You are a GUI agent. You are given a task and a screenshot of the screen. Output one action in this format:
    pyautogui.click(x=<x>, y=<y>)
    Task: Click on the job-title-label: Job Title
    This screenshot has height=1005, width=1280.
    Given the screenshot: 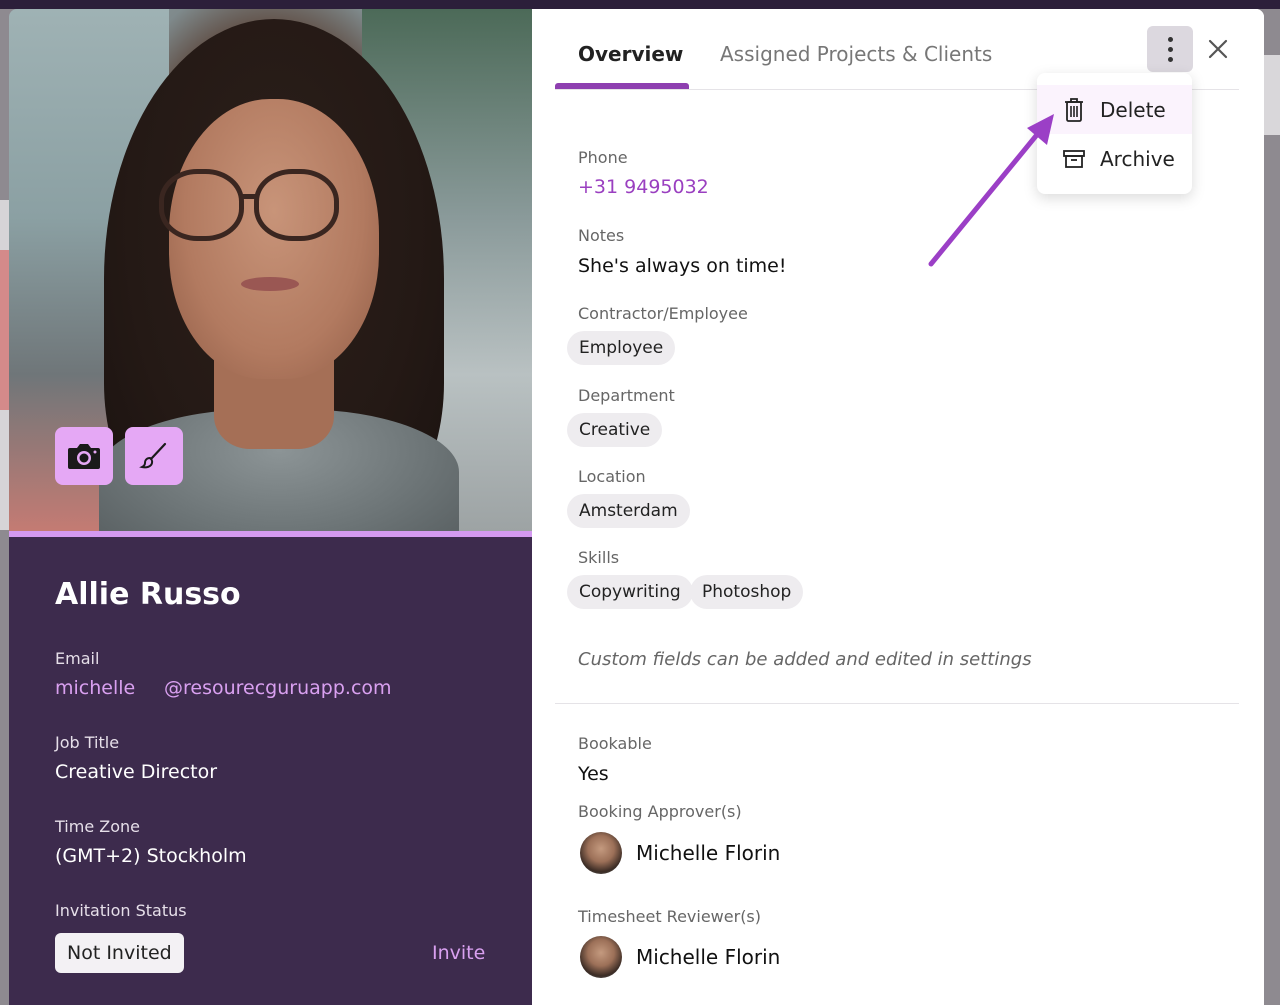 What is the action you would take?
    pyautogui.click(x=87, y=742)
    